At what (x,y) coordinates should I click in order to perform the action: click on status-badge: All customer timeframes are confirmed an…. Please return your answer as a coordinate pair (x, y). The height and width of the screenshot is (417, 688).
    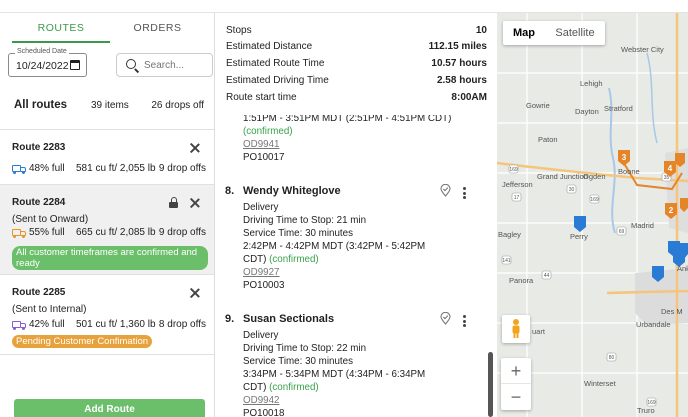
    Looking at the image, I should click on (110, 258).